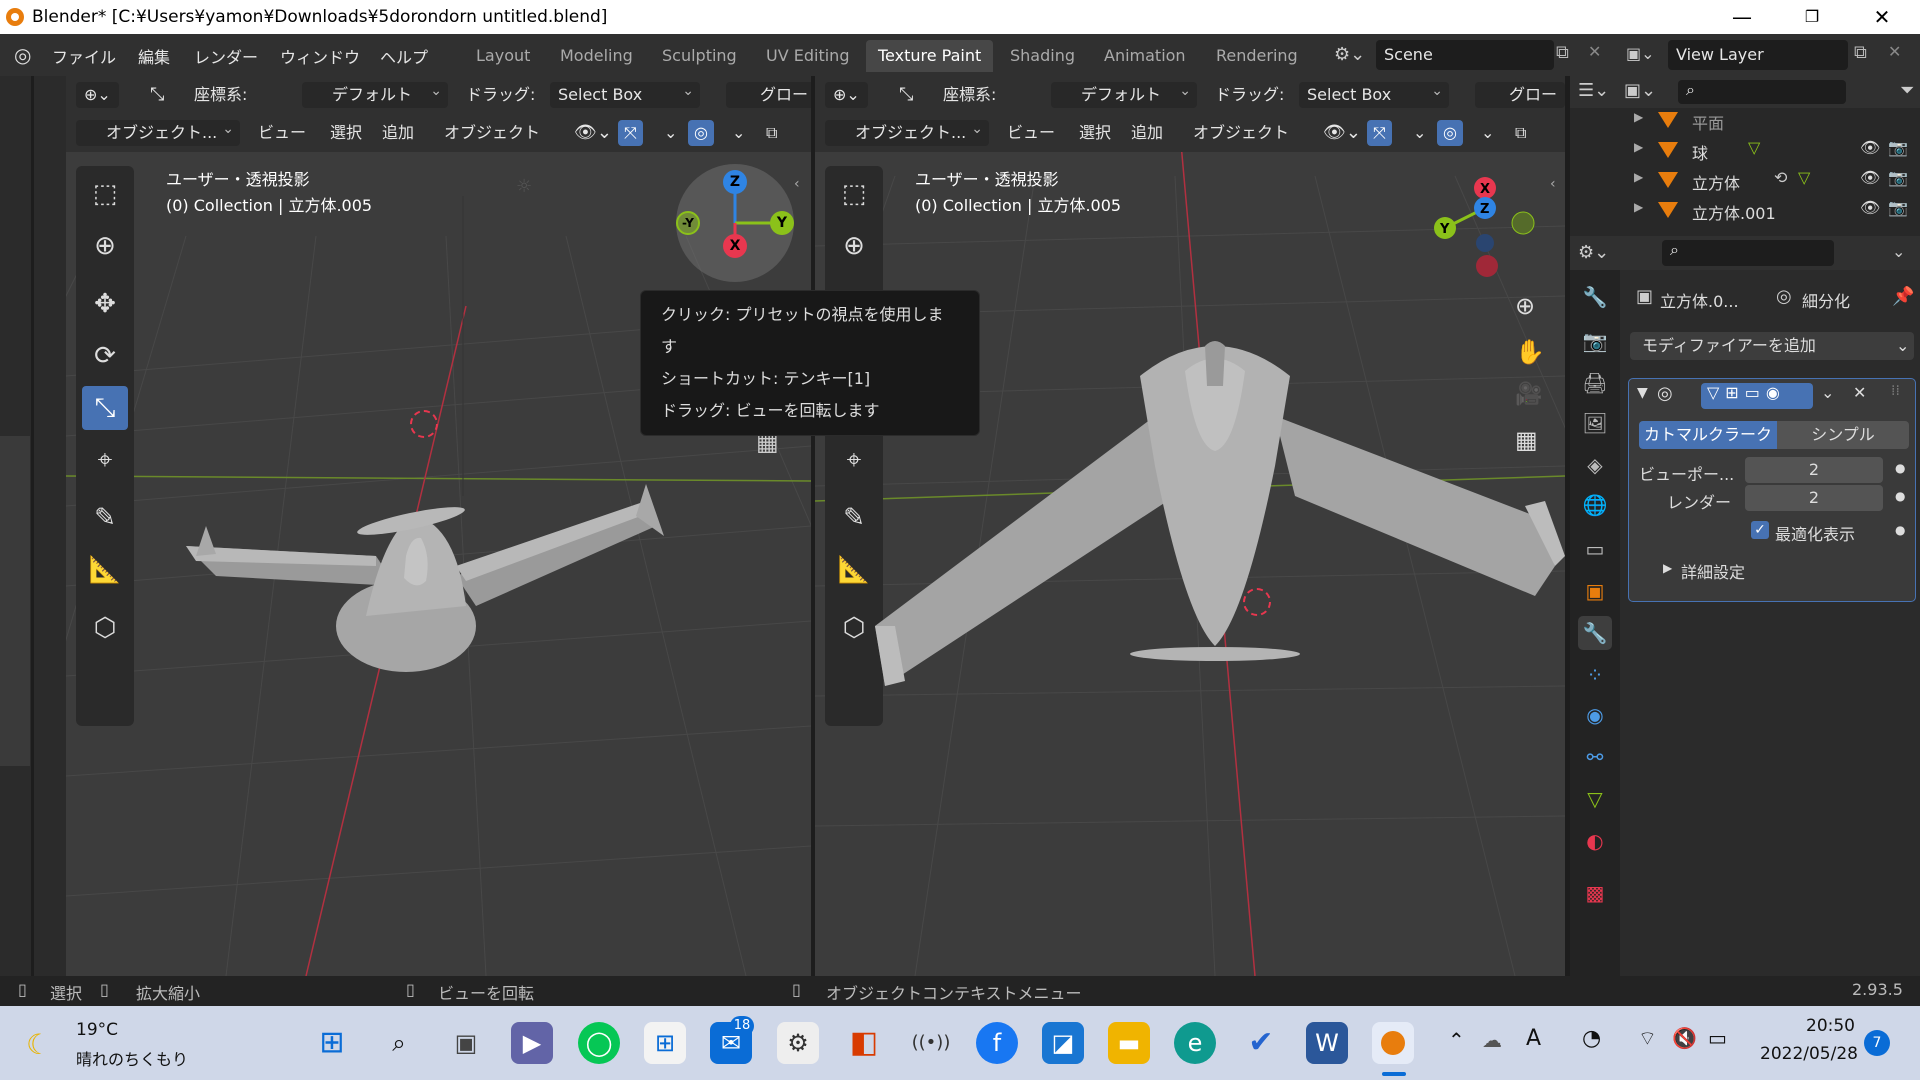  I want to click on ime-indicator: A, so click(1533, 1038).